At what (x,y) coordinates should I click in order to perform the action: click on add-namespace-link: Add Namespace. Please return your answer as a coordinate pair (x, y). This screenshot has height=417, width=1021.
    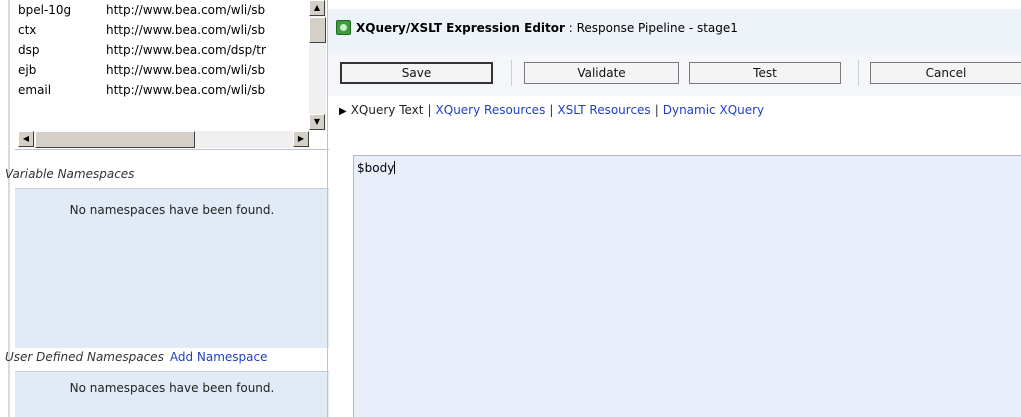
    Looking at the image, I should click on (219, 357).